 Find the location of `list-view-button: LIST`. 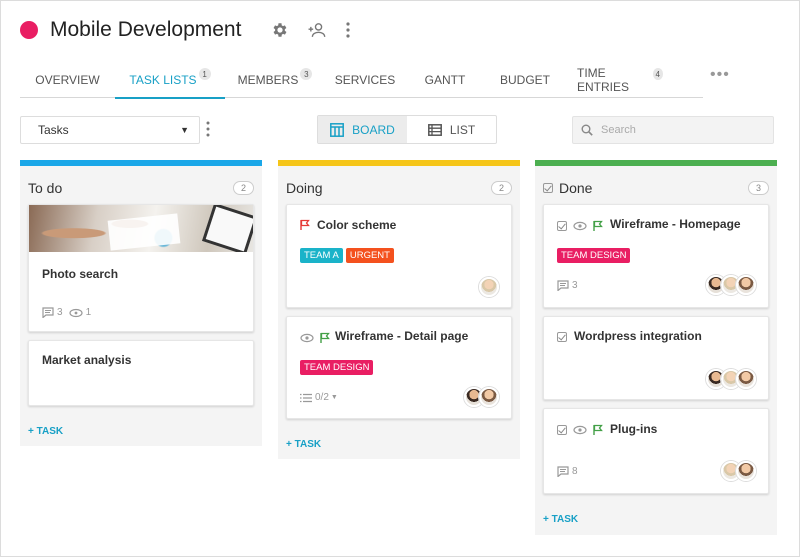

list-view-button: LIST is located at coordinates (451, 129).